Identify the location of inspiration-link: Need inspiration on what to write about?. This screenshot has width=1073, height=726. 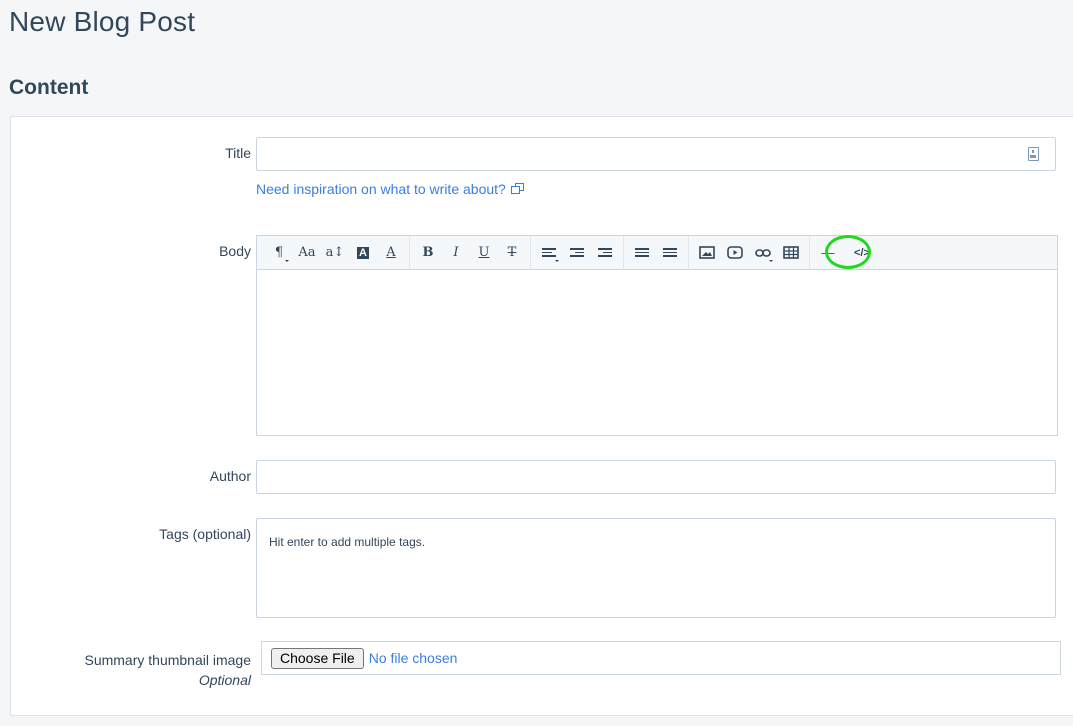
(390, 189).